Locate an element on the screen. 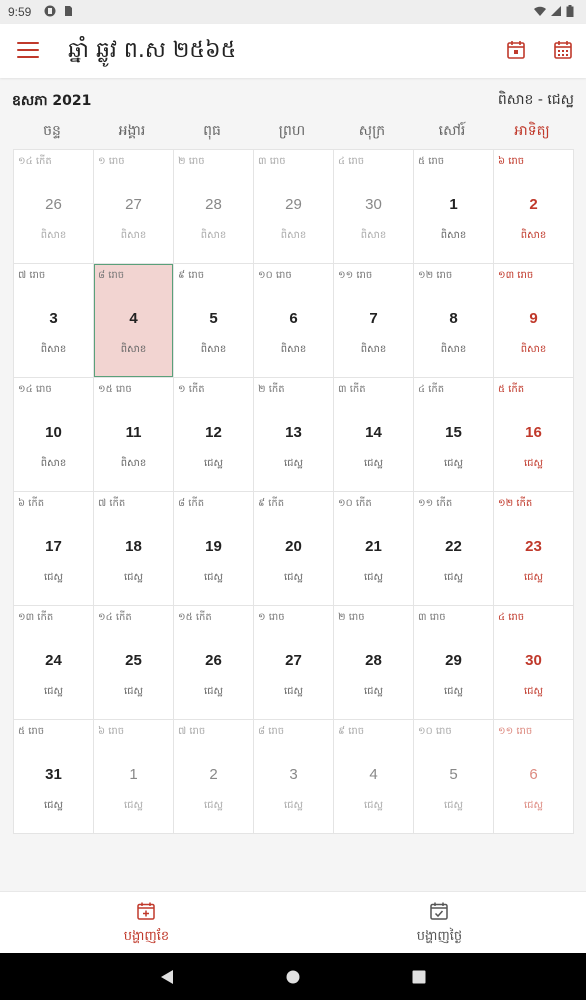 The width and height of the screenshot is (586, 1000). day-number: 27 is located at coordinates (293, 660).